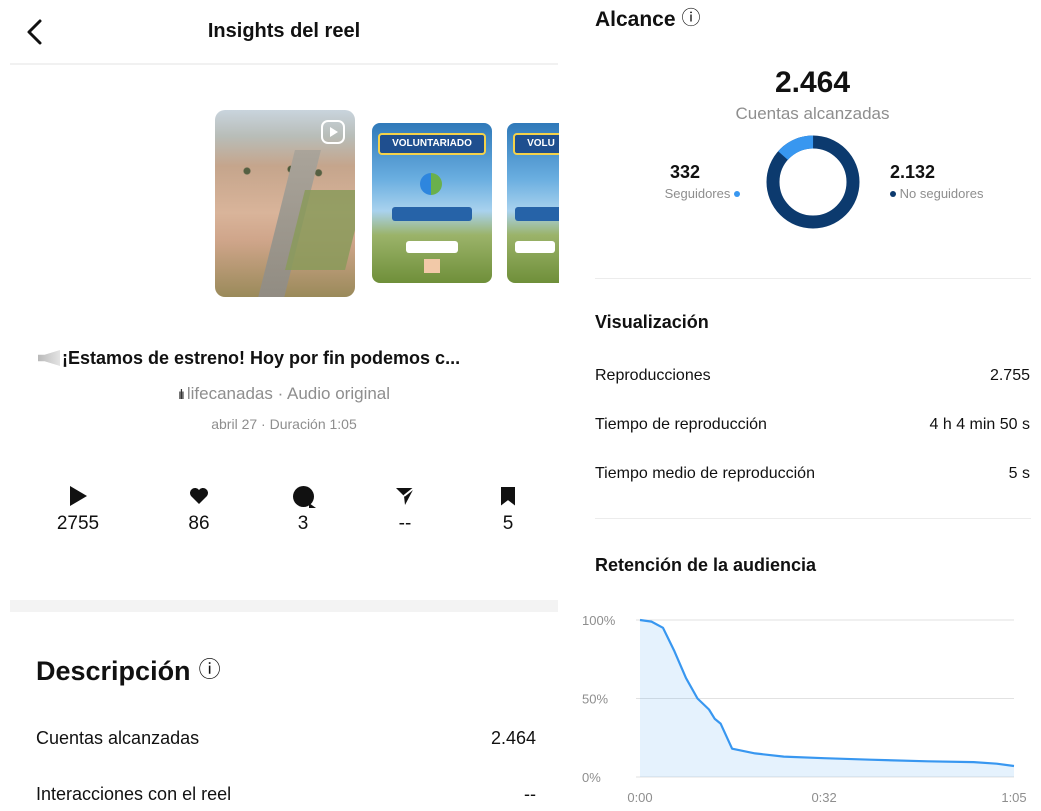 This screenshot has width=1041, height=811. Describe the element at coordinates (941, 193) in the screenshot. I see `non-followers-label: No seguidores` at that location.